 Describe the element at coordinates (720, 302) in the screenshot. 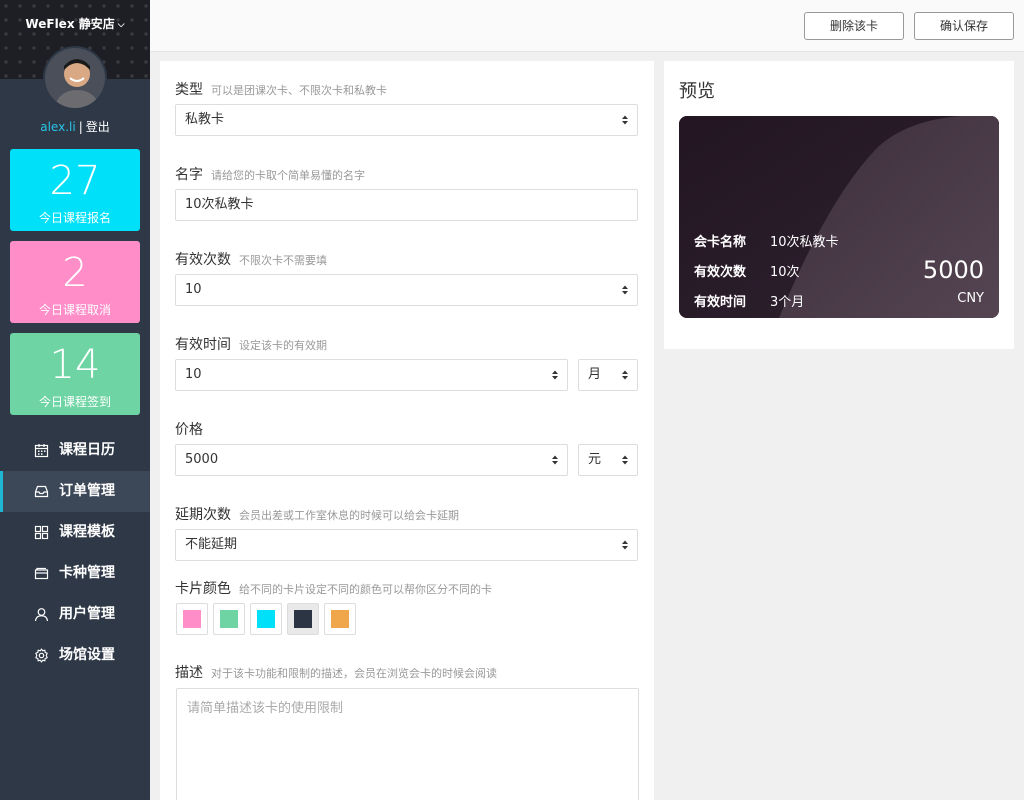

I see `card-period-key: 有效时间` at that location.